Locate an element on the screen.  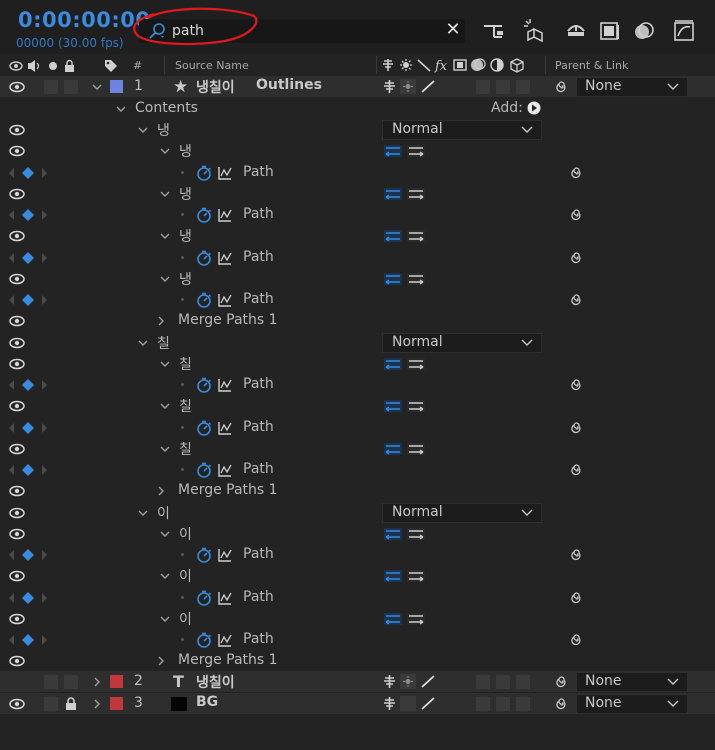
graph-editor-icon is located at coordinates (684, 31).